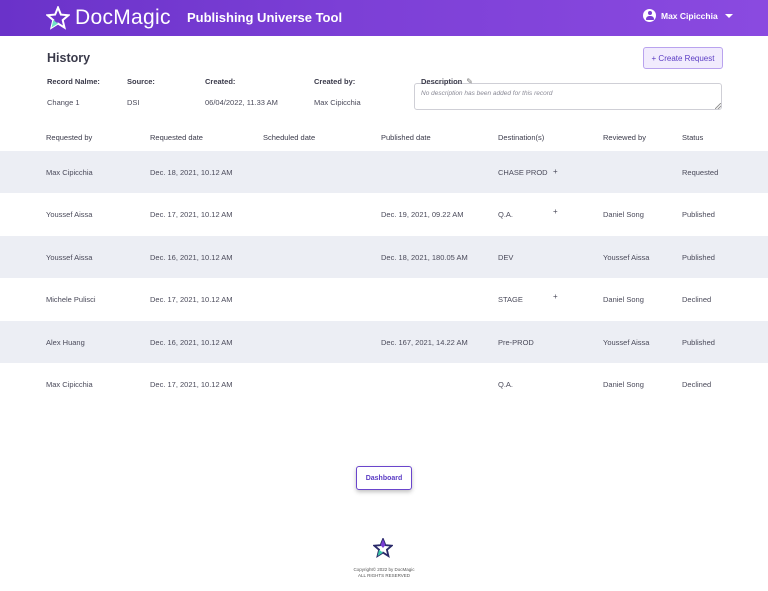 This screenshot has width=768, height=591. Describe the element at coordinates (241, 102) in the screenshot. I see `created-value: 06/04/2022, 11.33 AM` at that location.